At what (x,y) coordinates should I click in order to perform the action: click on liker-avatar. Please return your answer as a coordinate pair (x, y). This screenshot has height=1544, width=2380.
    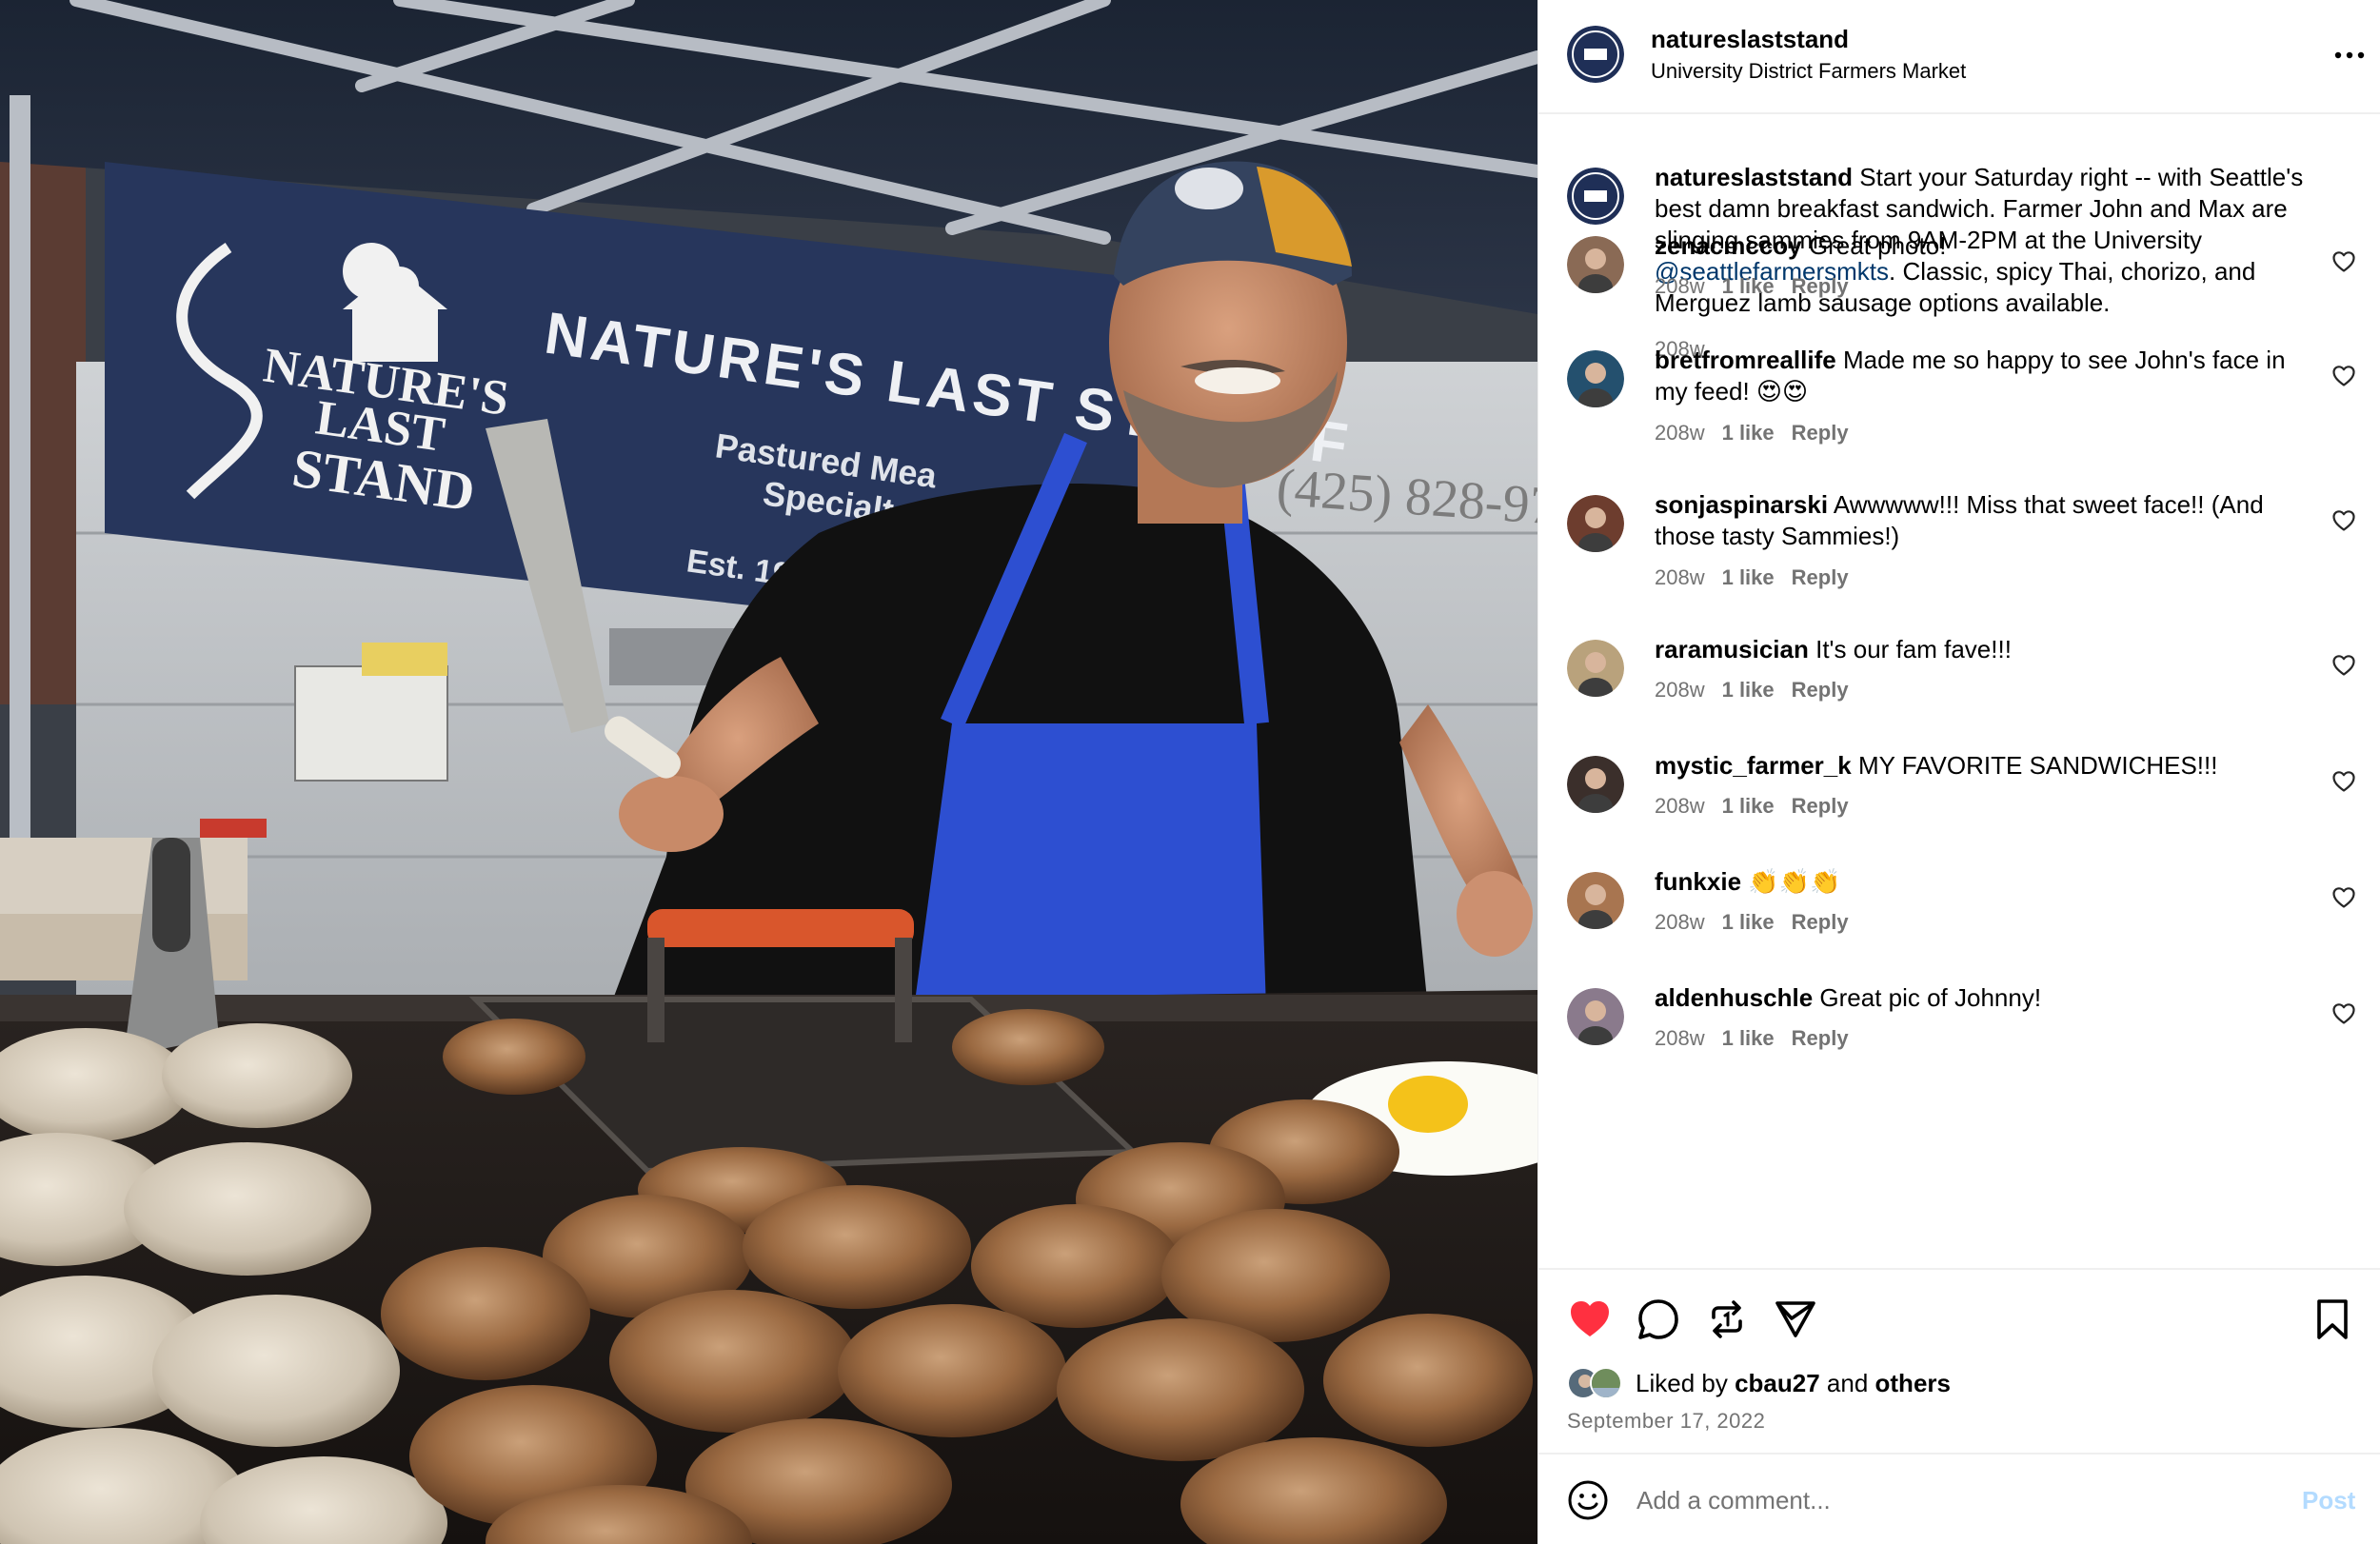
    Looking at the image, I should click on (1606, 1383).